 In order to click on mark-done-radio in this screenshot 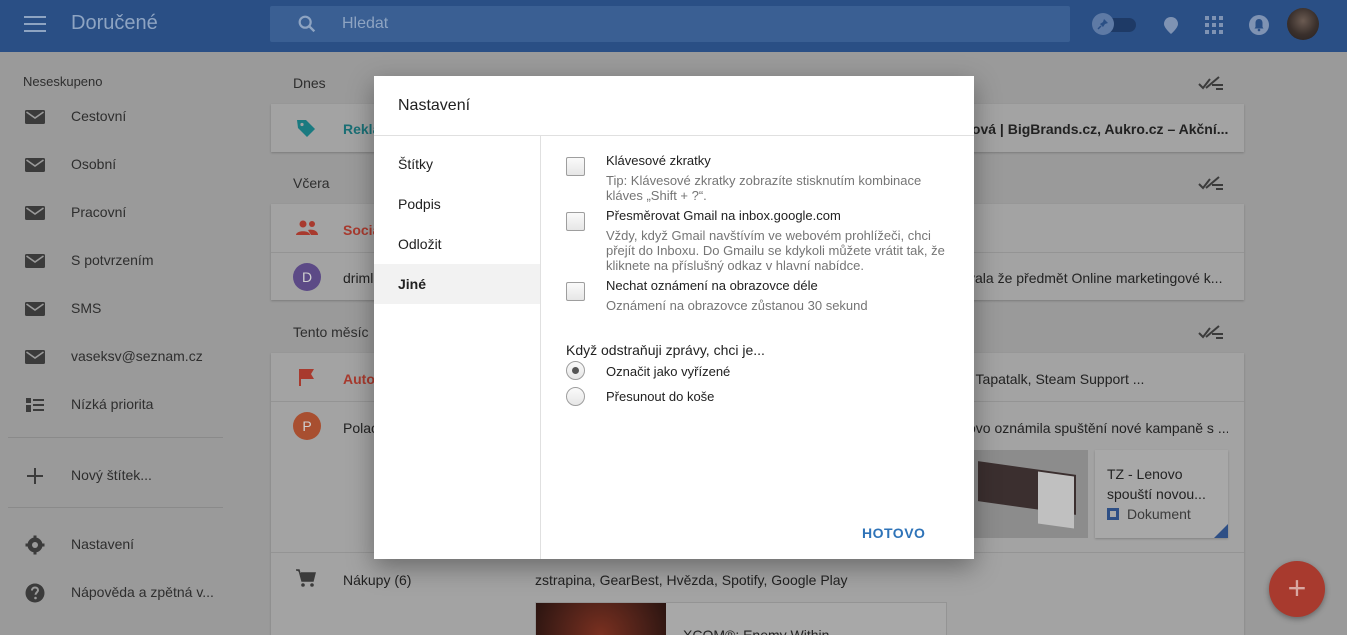, I will do `click(575, 370)`.